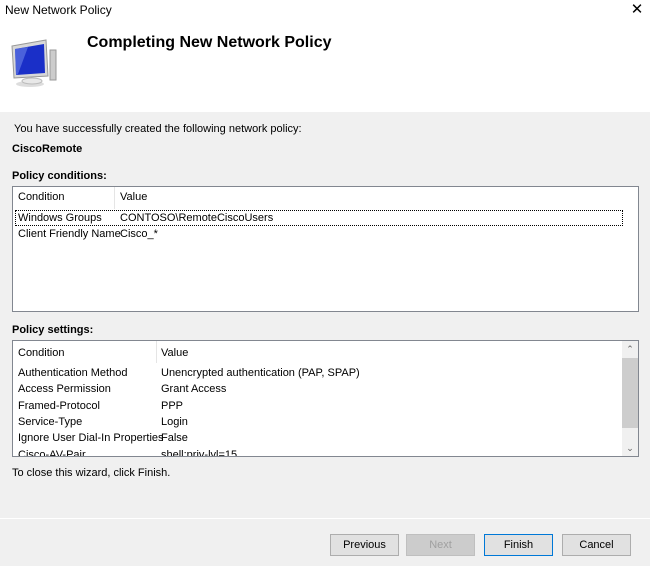  I want to click on table-row: Cisco-AV-Pair shell:priv-lvl=15, so click(315, 452).